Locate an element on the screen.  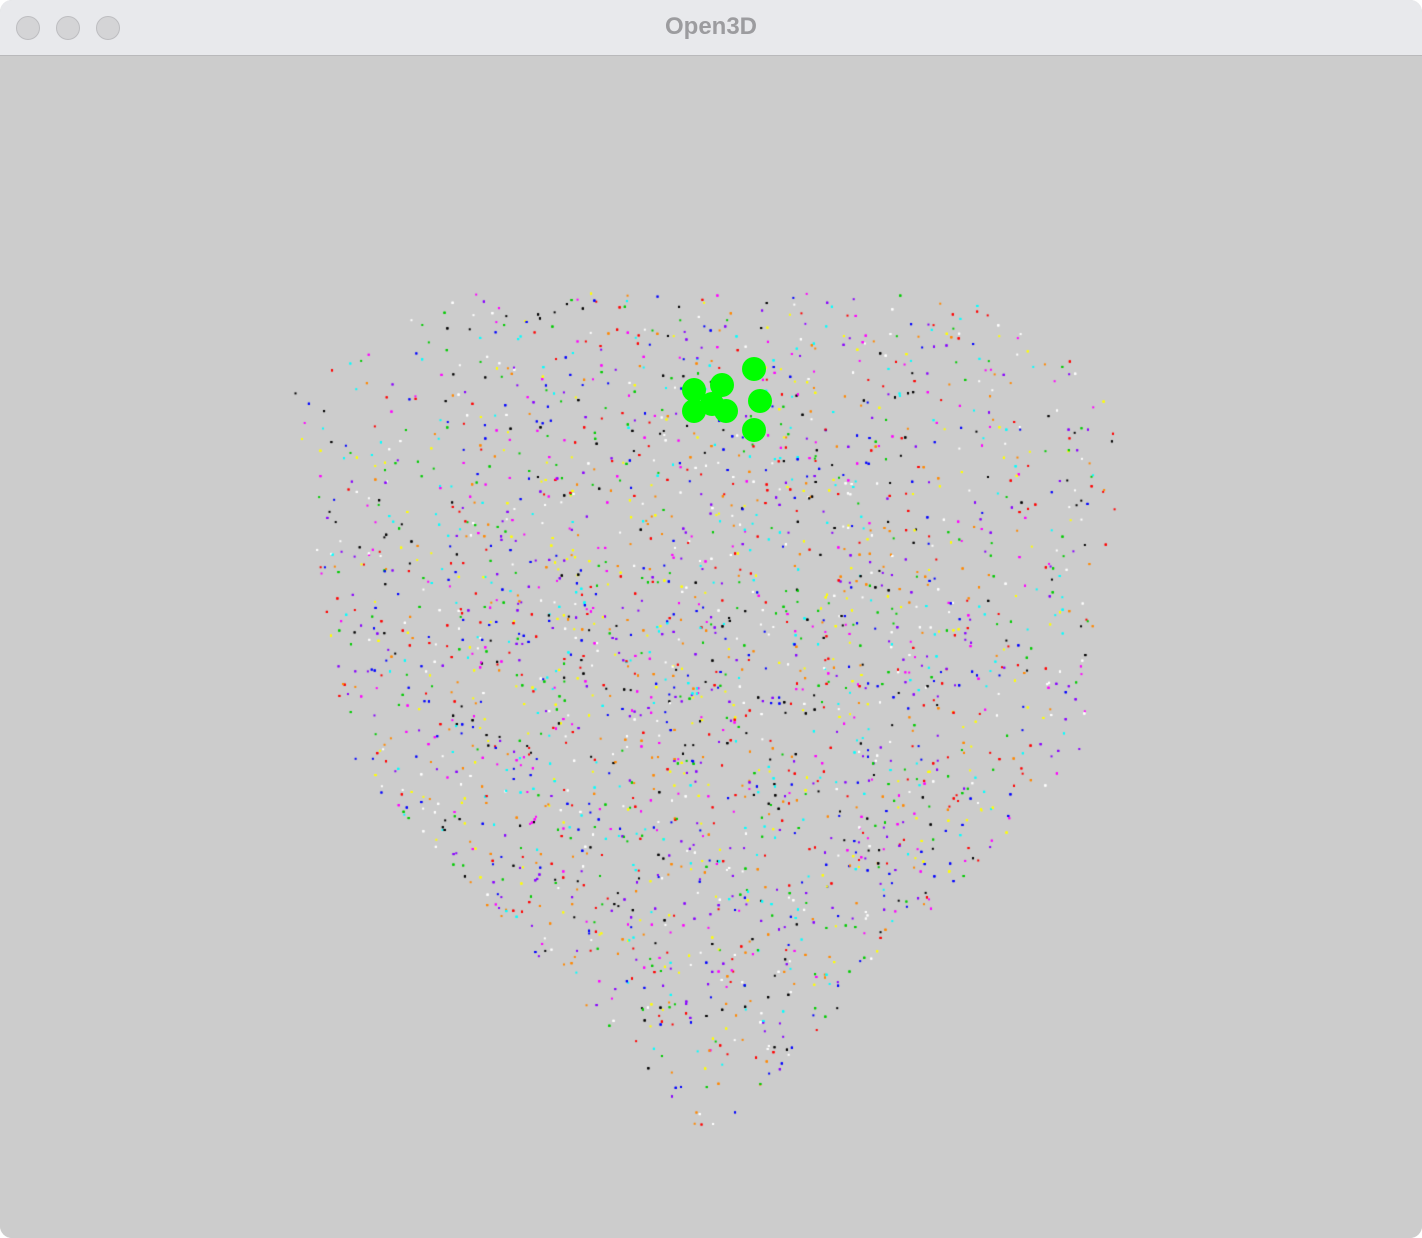
window-title: Open3D is located at coordinates (710, 26).